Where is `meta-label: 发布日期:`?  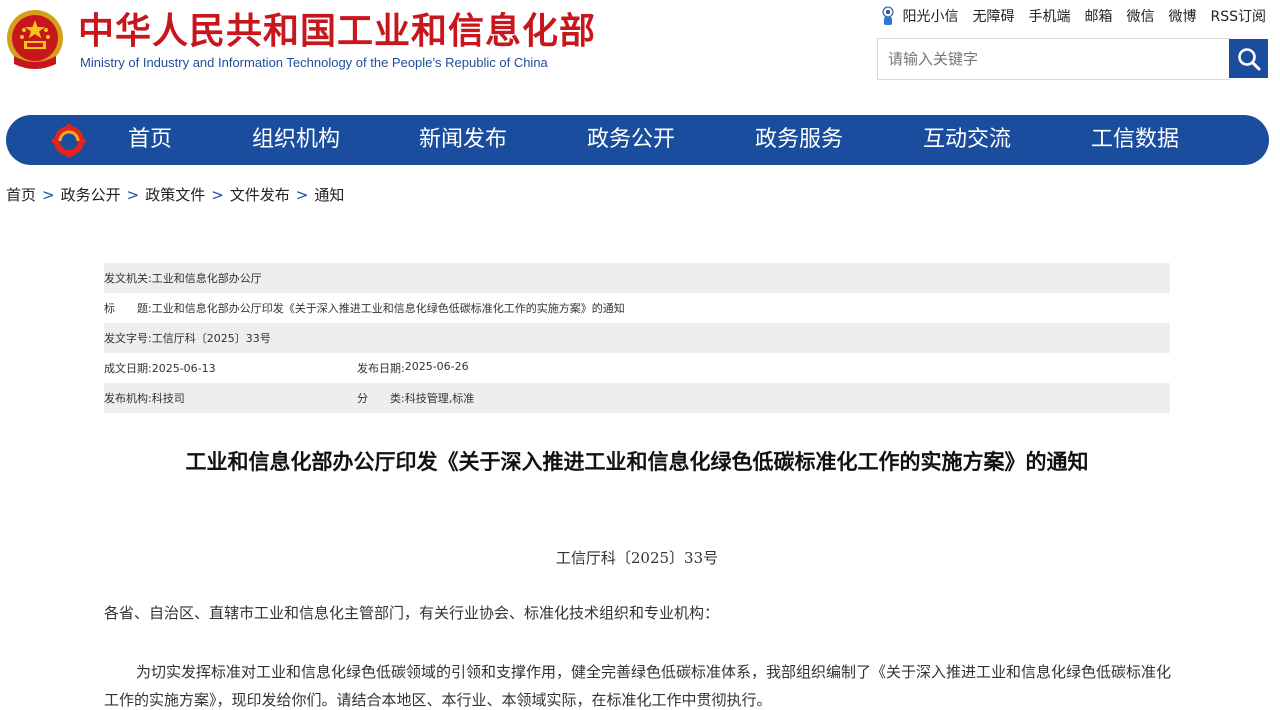 meta-label: 发布日期: is located at coordinates (381, 368).